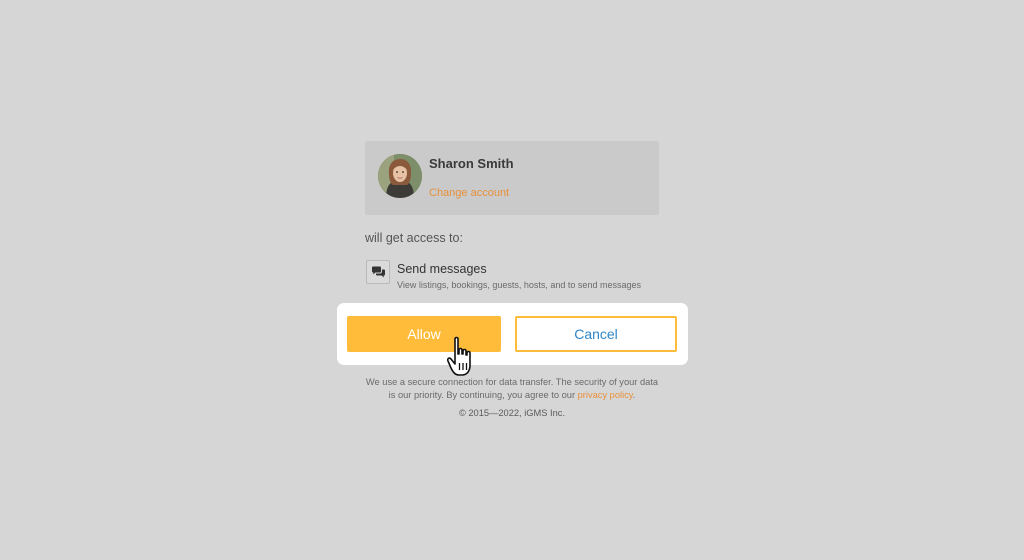  Describe the element at coordinates (512, 413) in the screenshot. I see `copyright-text: © 2015—2022, iGMS Inc.` at that location.